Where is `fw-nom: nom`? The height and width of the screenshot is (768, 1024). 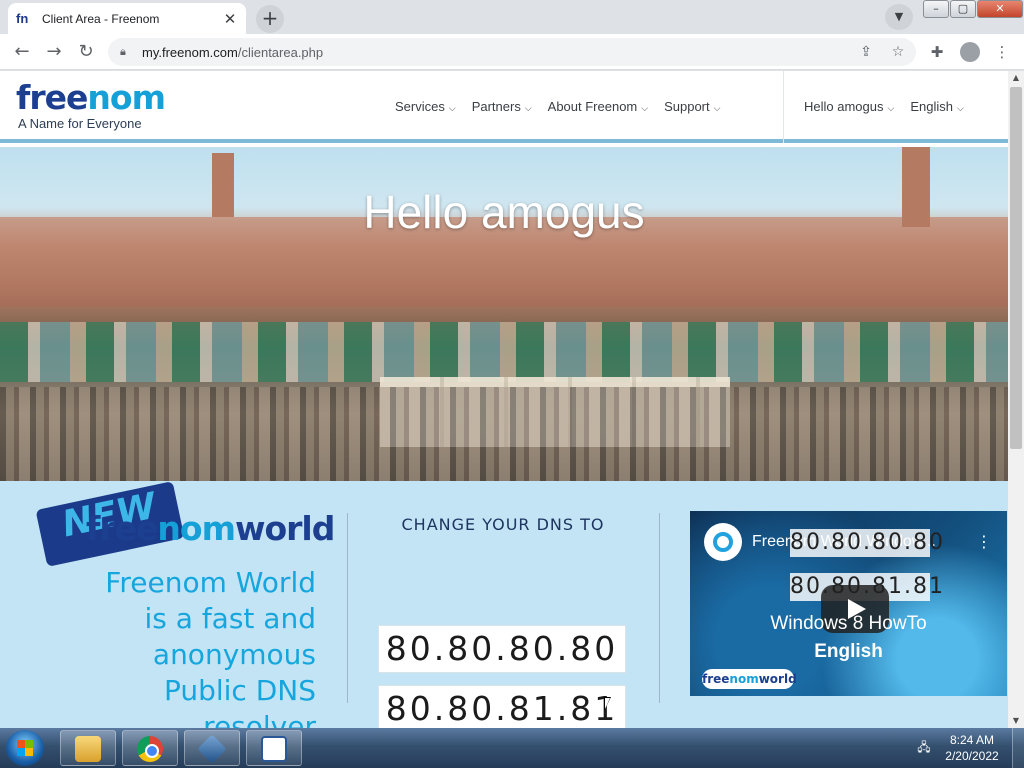
fw-nom: nom is located at coordinates (196, 528).